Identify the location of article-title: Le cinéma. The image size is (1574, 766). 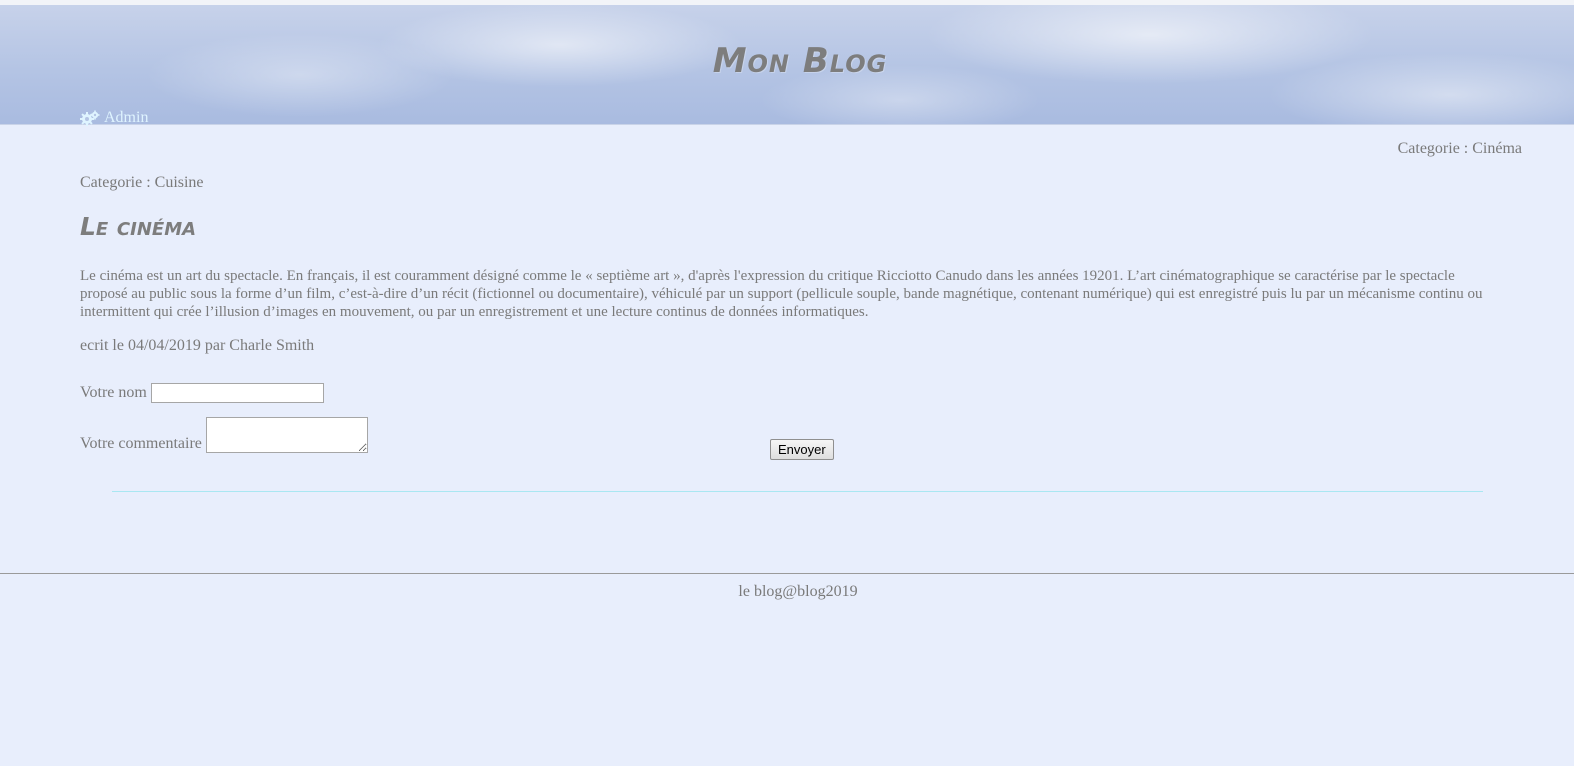
(138, 226).